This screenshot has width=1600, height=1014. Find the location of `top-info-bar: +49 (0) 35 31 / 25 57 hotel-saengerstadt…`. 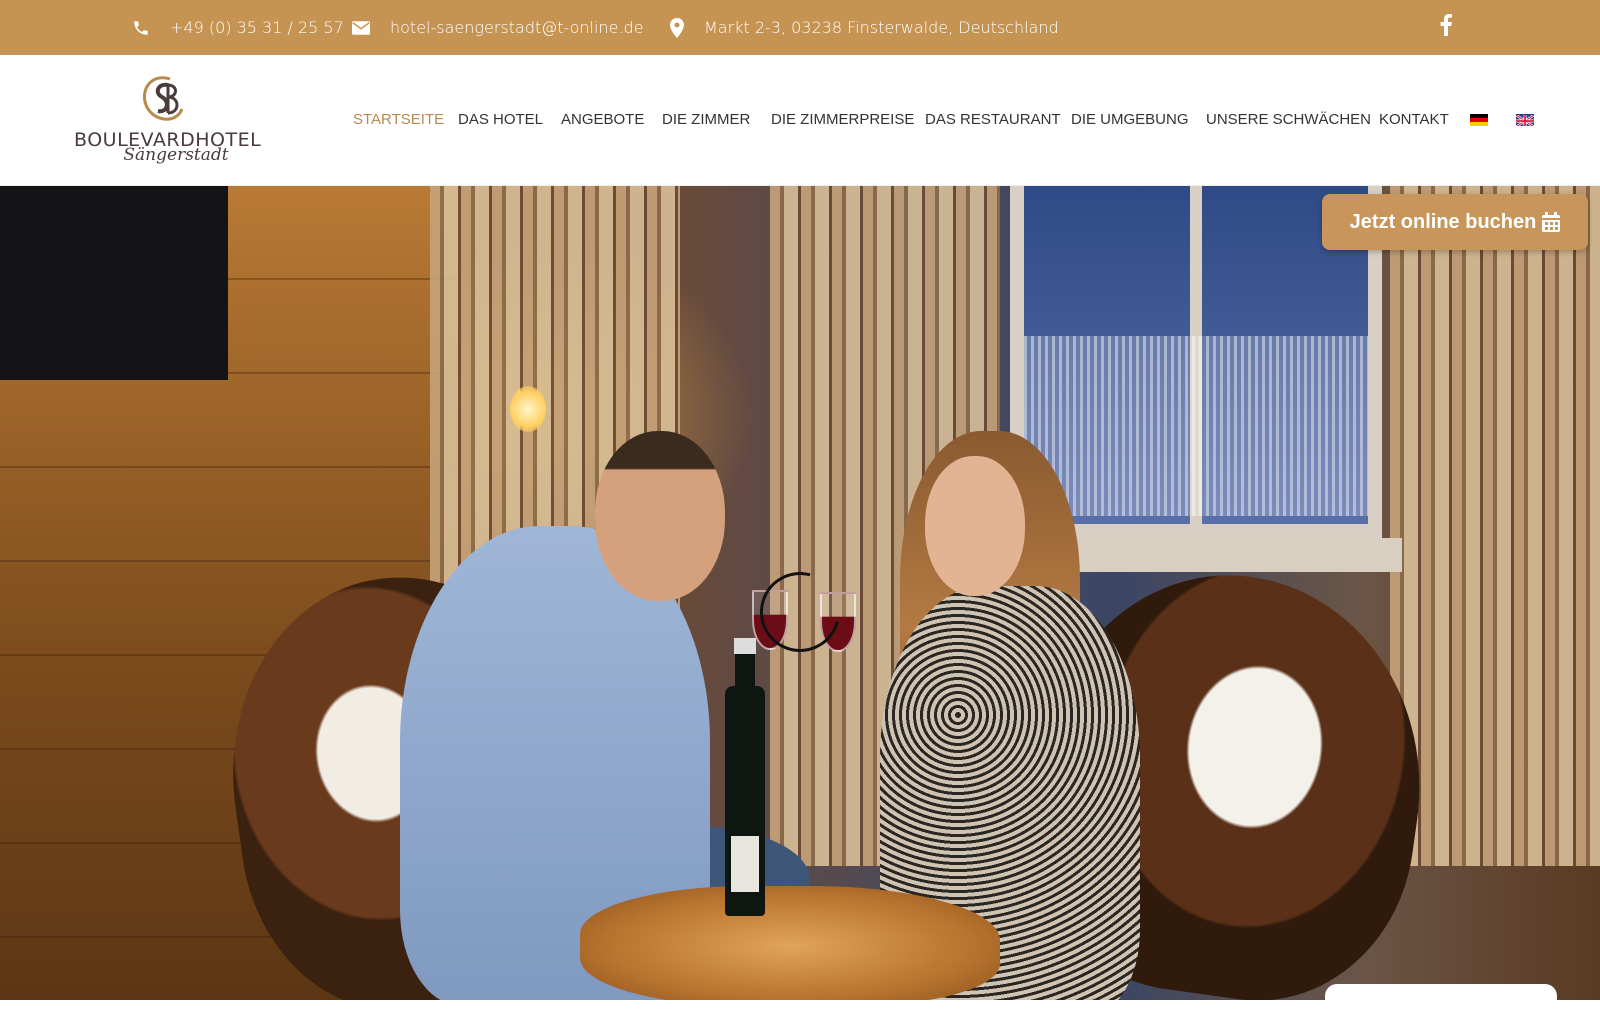

top-info-bar: +49 (0) 35 31 / 25 57 hotel-saengerstadt… is located at coordinates (800, 27).